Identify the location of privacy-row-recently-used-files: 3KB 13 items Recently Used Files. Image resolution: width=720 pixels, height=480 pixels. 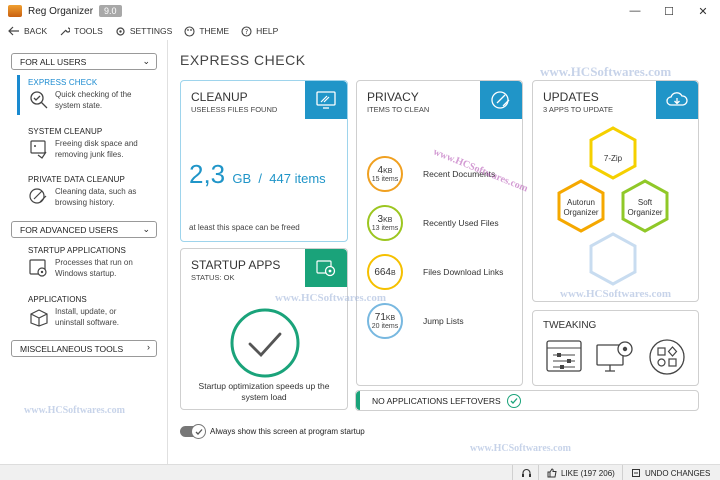
(433, 223).